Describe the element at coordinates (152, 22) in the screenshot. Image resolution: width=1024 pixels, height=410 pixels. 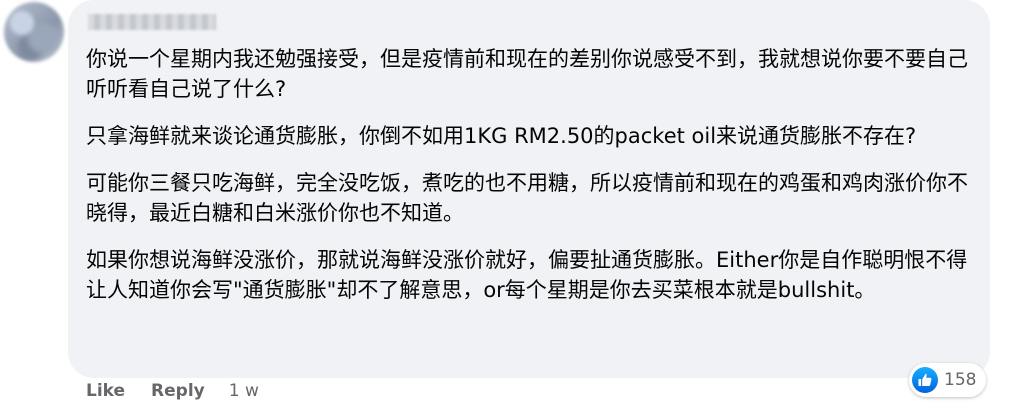
I see `author-name` at that location.